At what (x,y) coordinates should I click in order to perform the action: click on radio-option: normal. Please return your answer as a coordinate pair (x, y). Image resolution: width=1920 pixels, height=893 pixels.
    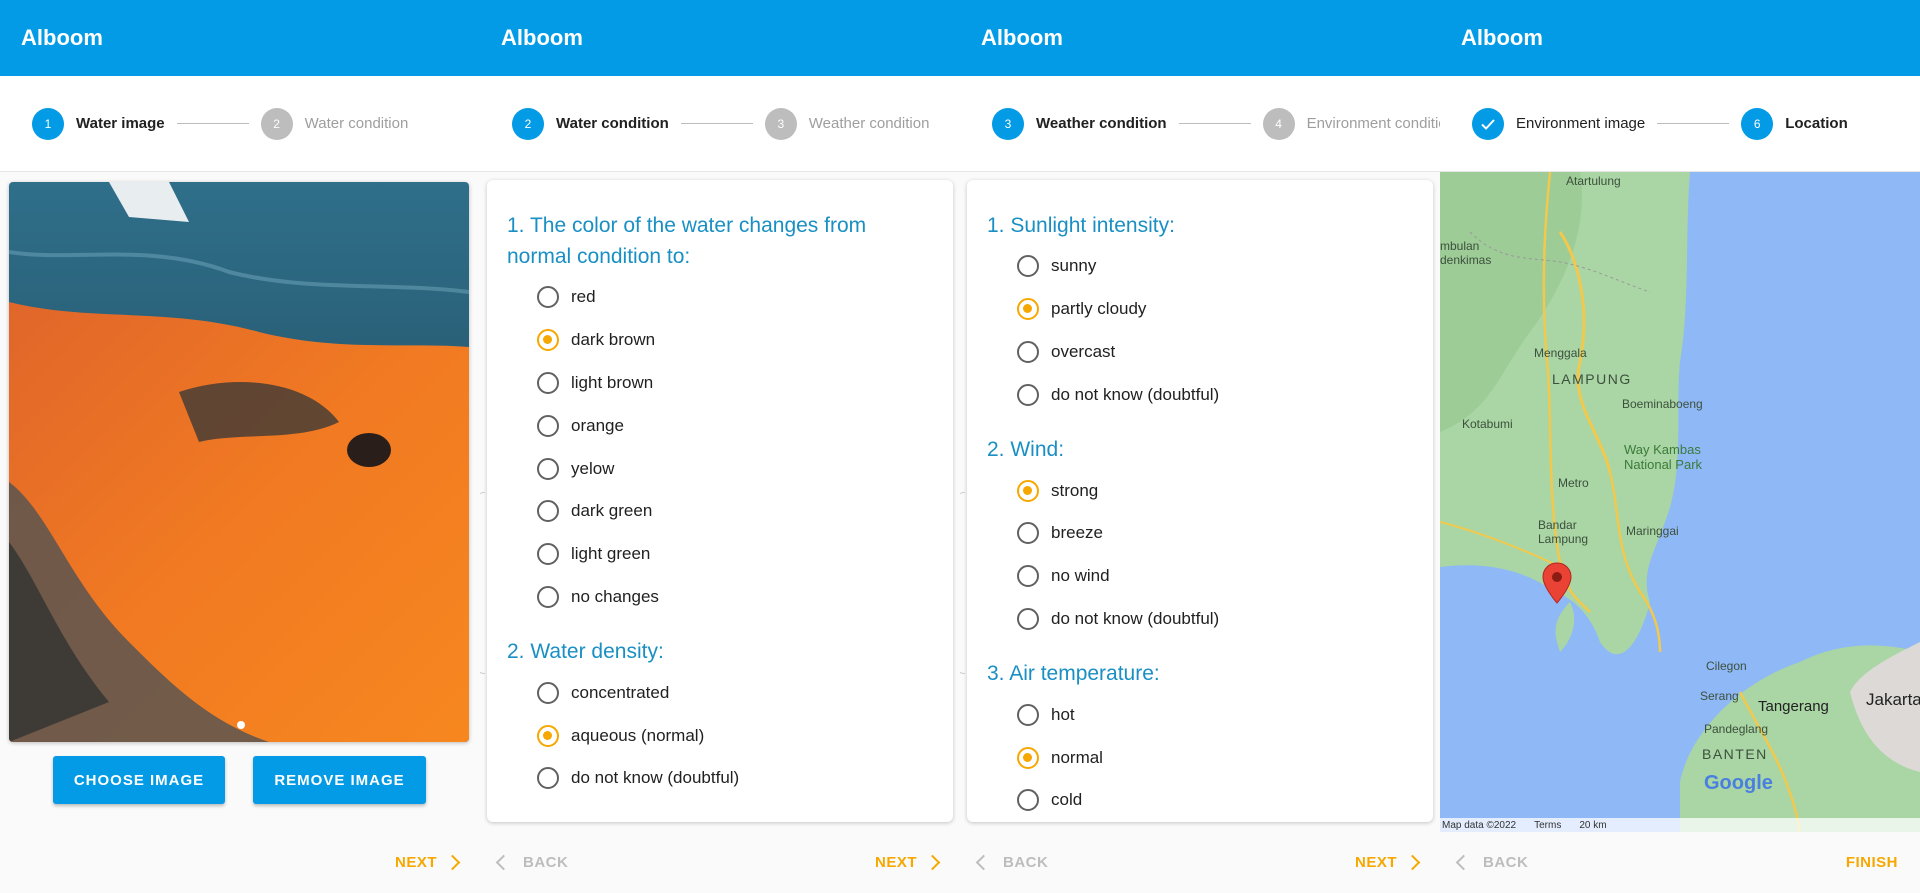
    Looking at the image, I should click on (1200, 757).